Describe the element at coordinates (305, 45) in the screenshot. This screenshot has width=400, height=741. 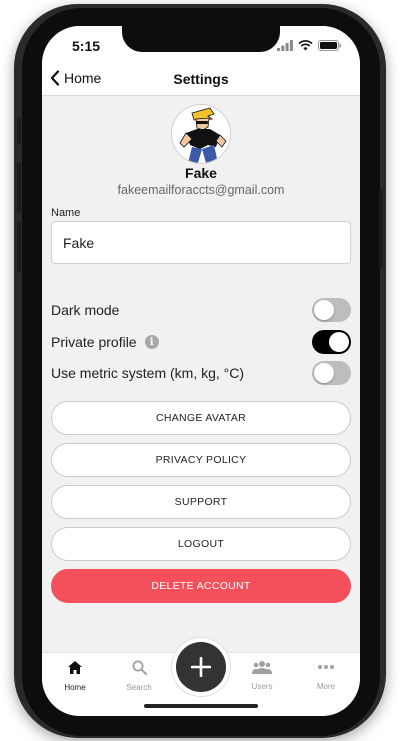
I see `wifi-icon` at that location.